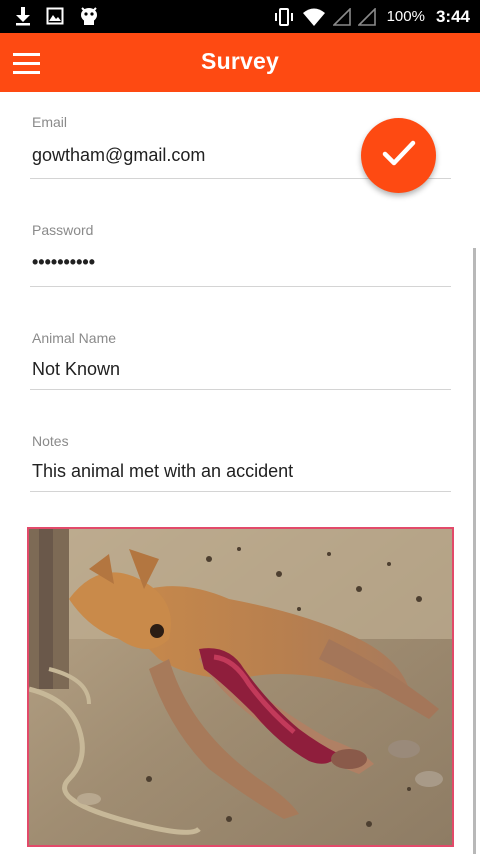  Describe the element at coordinates (240, 286) in the screenshot. I see `password-underline` at that location.